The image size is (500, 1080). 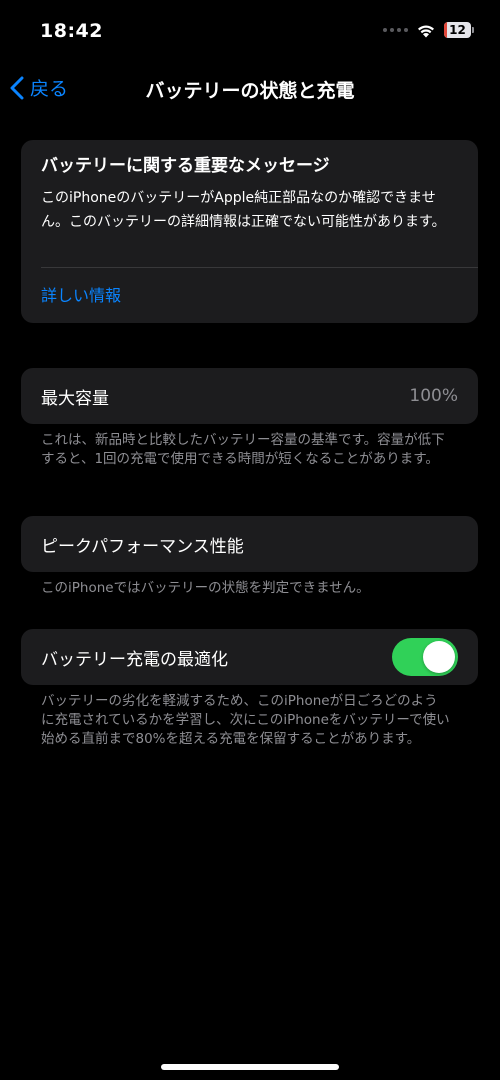 I want to click on more-info-link: 詳しい情報, so click(x=81, y=294).